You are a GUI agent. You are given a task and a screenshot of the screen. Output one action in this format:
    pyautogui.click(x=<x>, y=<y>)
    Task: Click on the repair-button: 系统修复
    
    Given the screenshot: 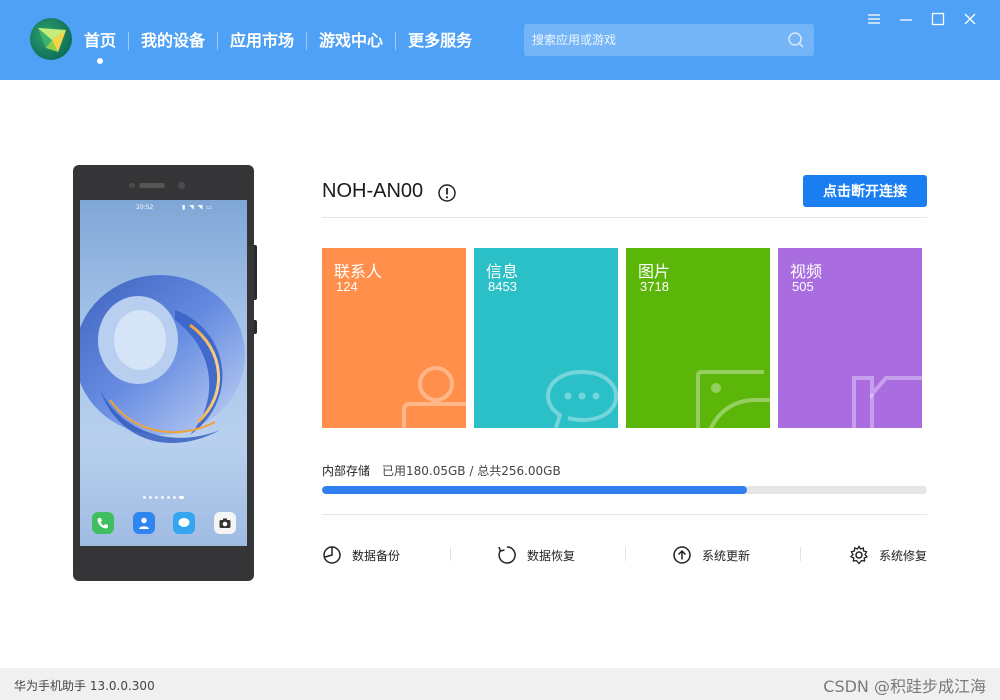 What is the action you would take?
    pyautogui.click(x=888, y=555)
    